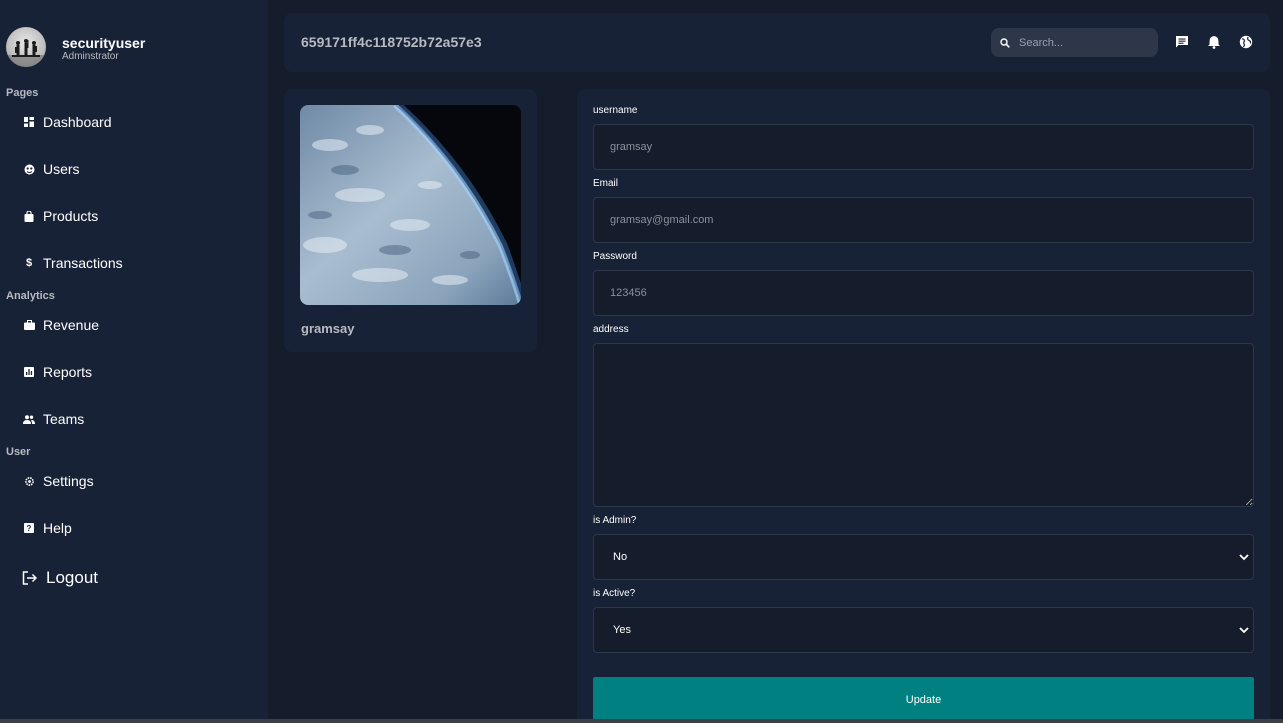 The height and width of the screenshot is (723, 1283). Describe the element at coordinates (615, 256) in the screenshot. I see `password-label: Password` at that location.